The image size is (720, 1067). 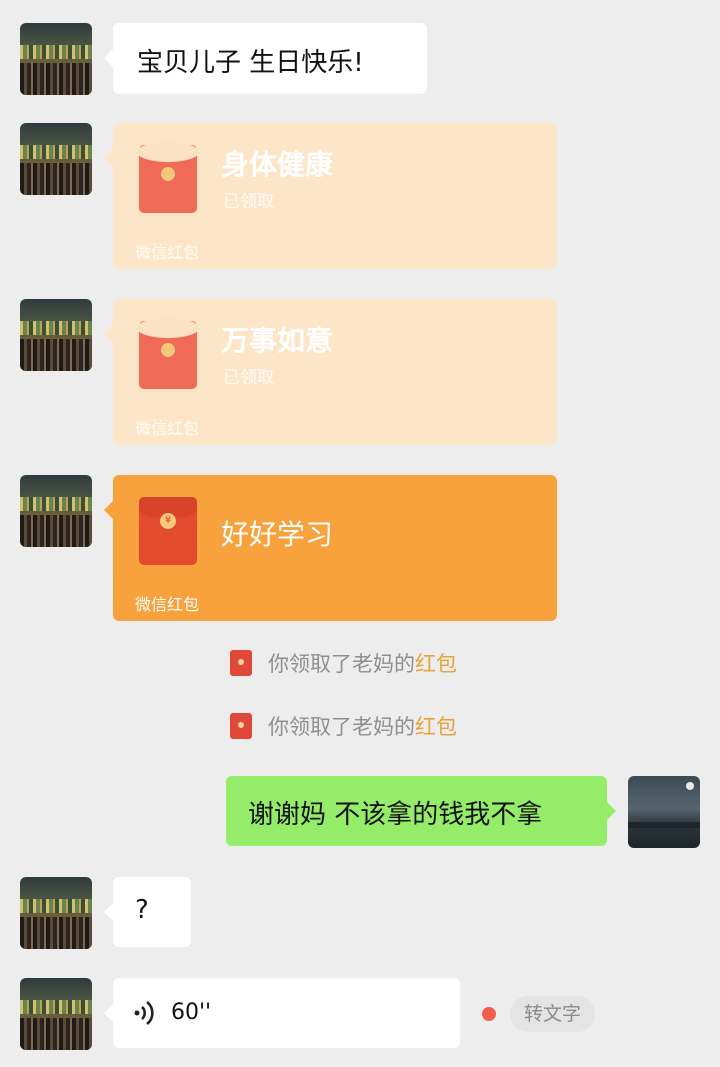 I want to click on red-packet-icon: ¥, so click(x=168, y=531).